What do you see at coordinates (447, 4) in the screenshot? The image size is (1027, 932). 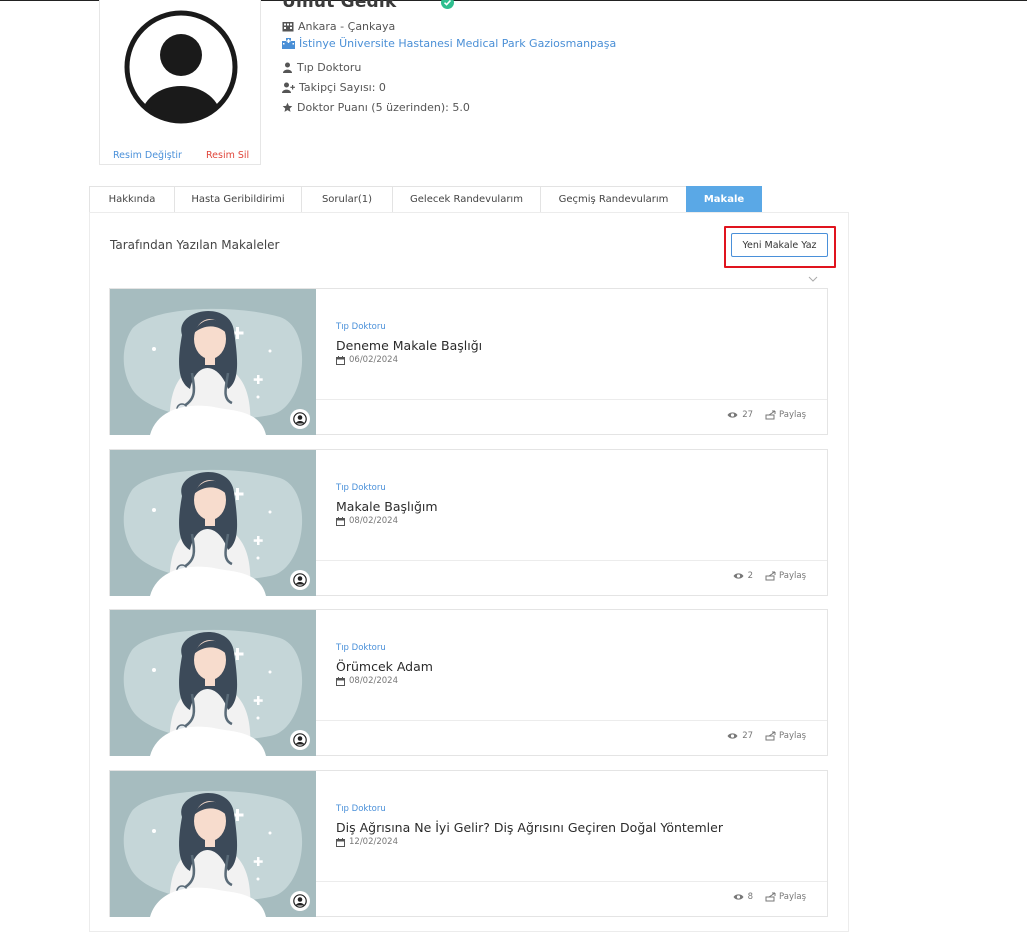 I see `verified-check-icon` at bounding box center [447, 4].